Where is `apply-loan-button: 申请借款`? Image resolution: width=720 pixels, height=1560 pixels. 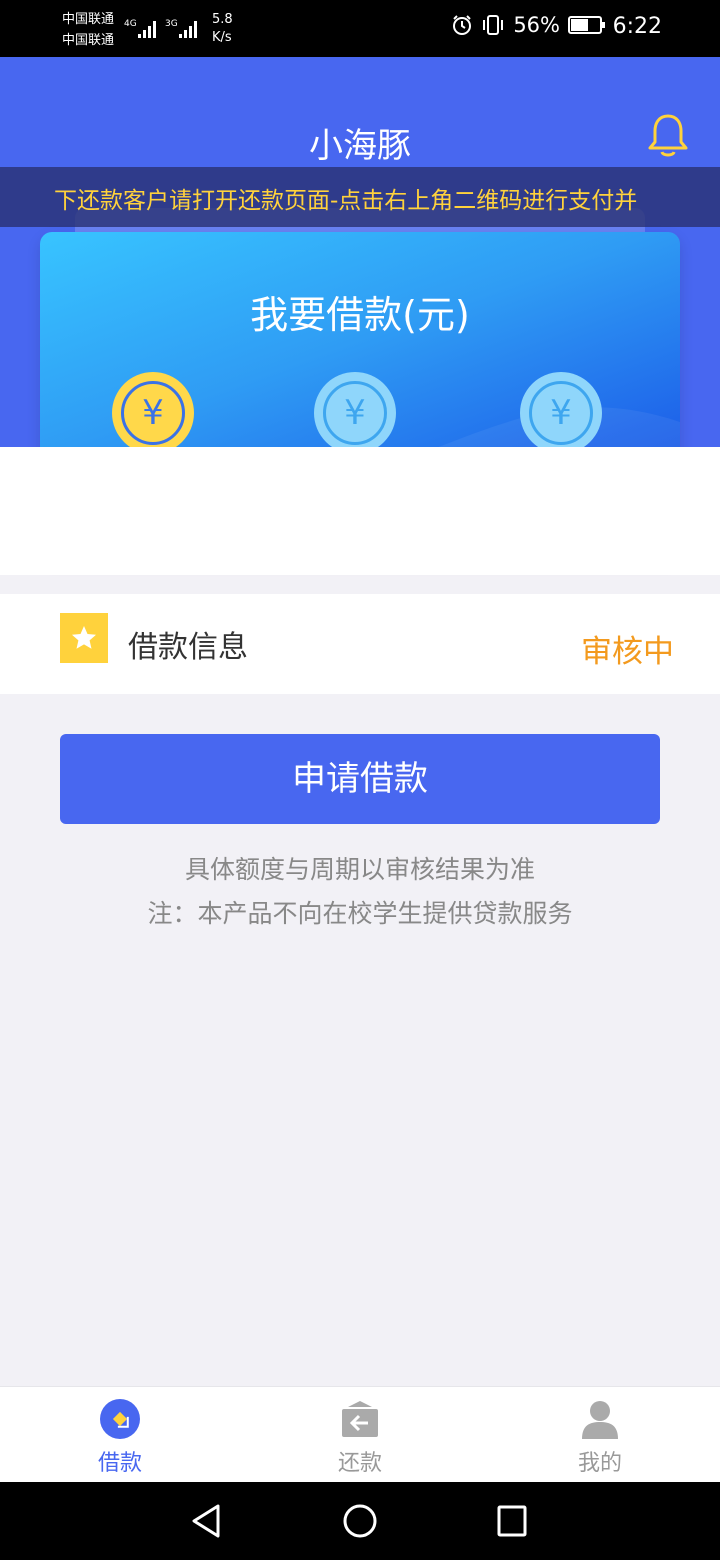 apply-loan-button: 申请借款 is located at coordinates (360, 779).